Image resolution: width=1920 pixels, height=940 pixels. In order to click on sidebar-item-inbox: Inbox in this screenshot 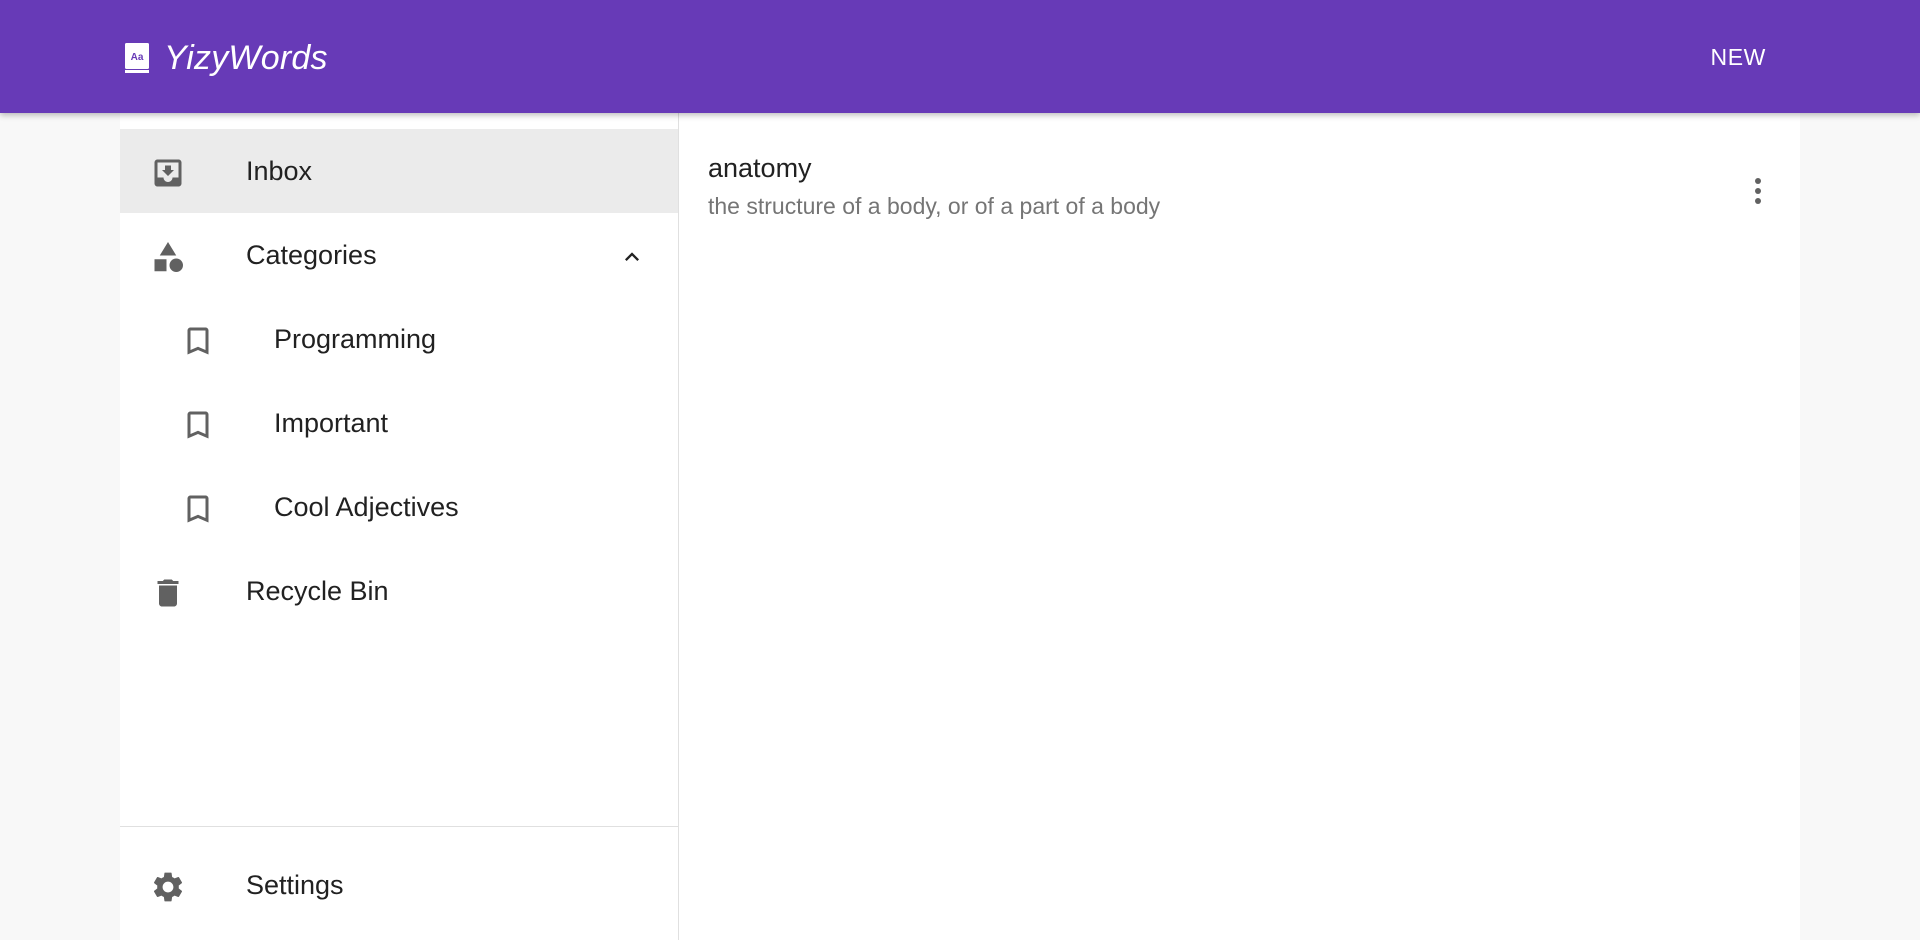, I will do `click(399, 171)`.